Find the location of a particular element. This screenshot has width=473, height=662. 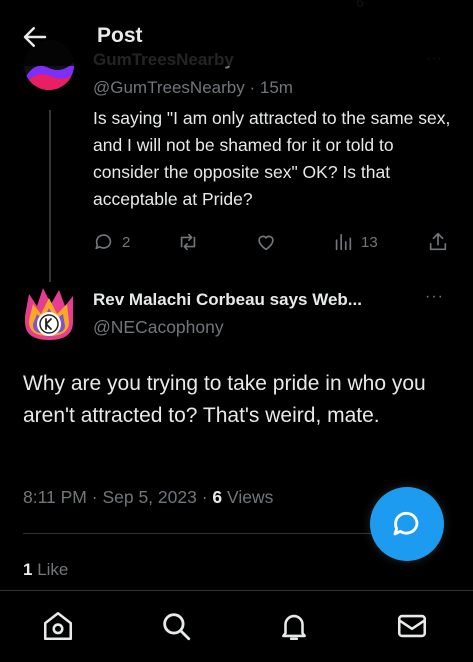

nav-home is located at coordinates (58, 626).